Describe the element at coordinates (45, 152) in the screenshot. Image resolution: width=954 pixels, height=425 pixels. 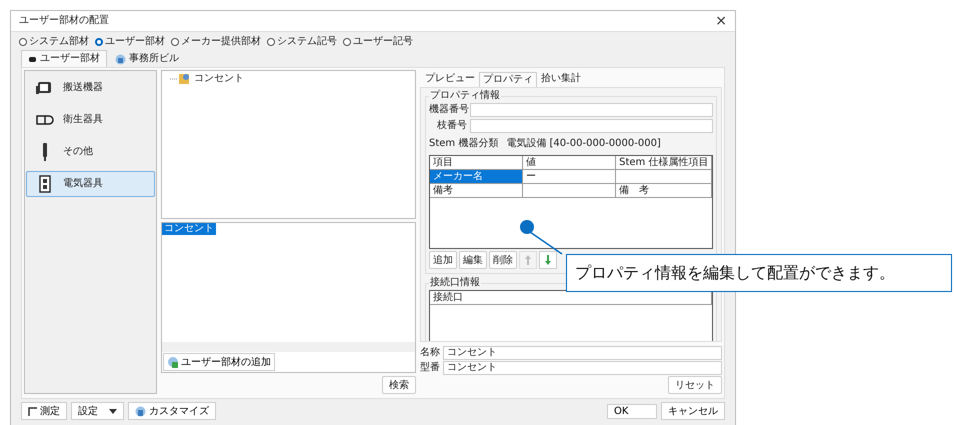
I see `device-icon` at that location.